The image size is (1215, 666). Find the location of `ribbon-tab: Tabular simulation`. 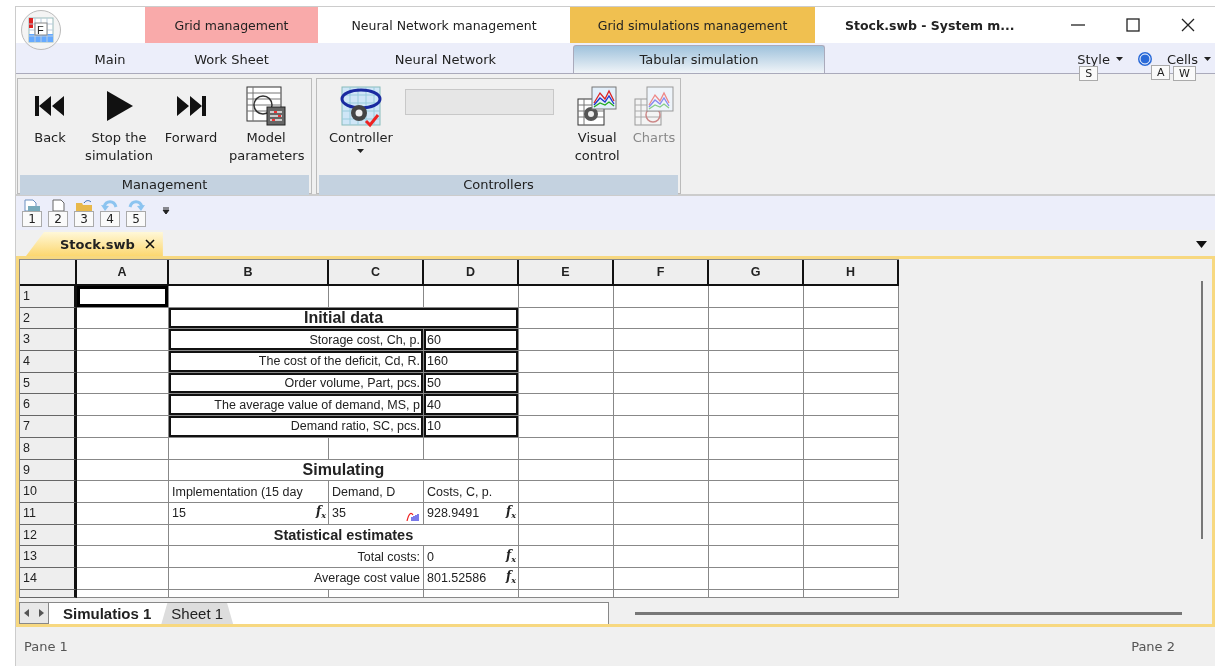

ribbon-tab: Tabular simulation is located at coordinates (699, 59).